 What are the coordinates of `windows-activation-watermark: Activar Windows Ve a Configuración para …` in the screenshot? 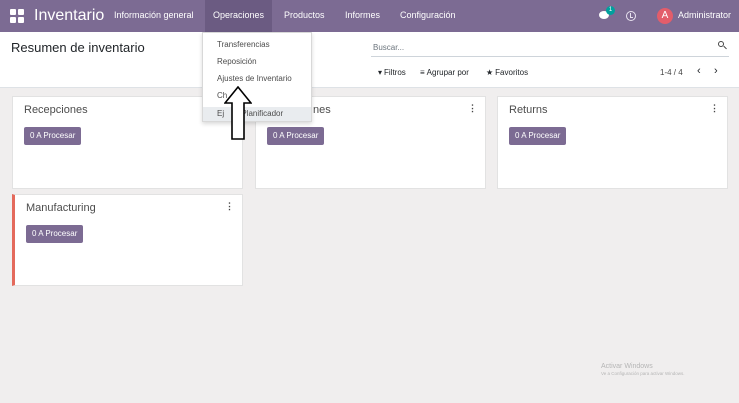 It's located at (643, 369).